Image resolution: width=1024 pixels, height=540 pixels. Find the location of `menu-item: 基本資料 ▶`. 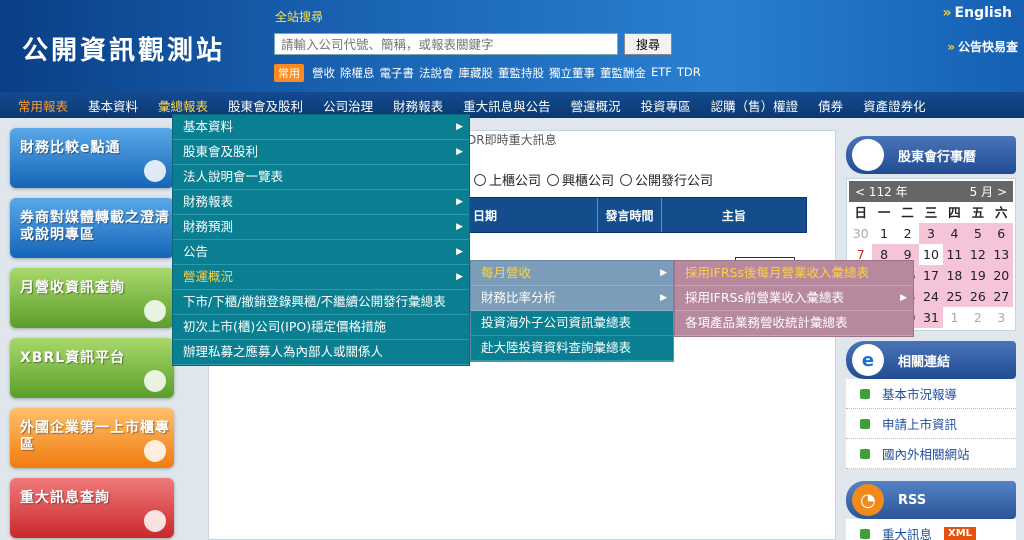

menu-item: 基本資料 ▶ is located at coordinates (321, 127).